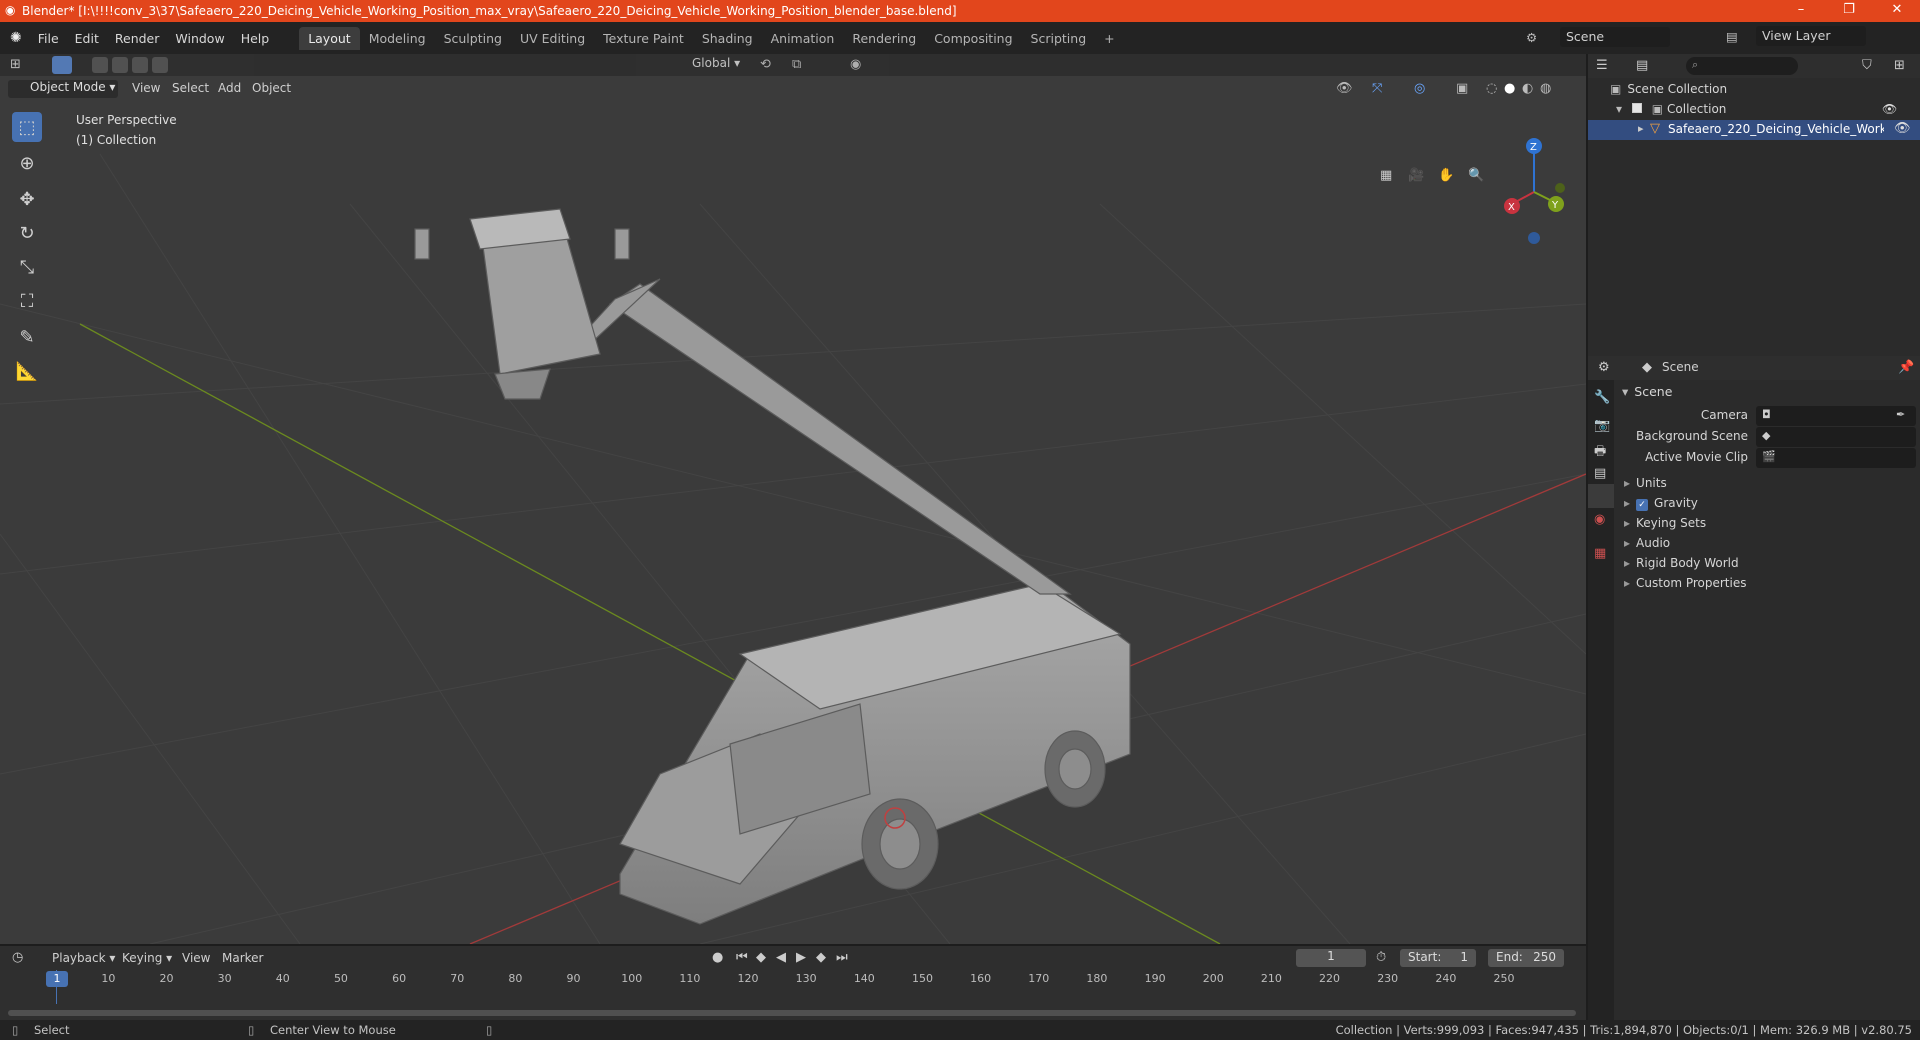  I want to click on collection-checkbox, so click(1636, 108).